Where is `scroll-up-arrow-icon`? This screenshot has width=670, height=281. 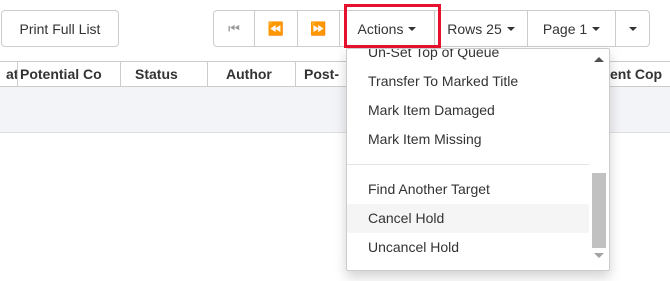
scroll-up-arrow-icon is located at coordinates (599, 59).